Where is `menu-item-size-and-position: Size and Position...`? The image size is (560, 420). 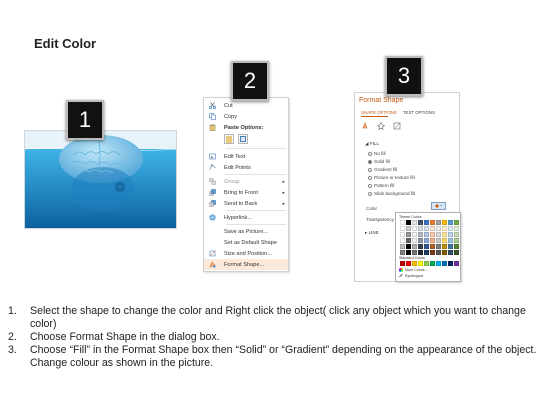
menu-item-size-and-position: Size and Position... is located at coordinates (246, 253).